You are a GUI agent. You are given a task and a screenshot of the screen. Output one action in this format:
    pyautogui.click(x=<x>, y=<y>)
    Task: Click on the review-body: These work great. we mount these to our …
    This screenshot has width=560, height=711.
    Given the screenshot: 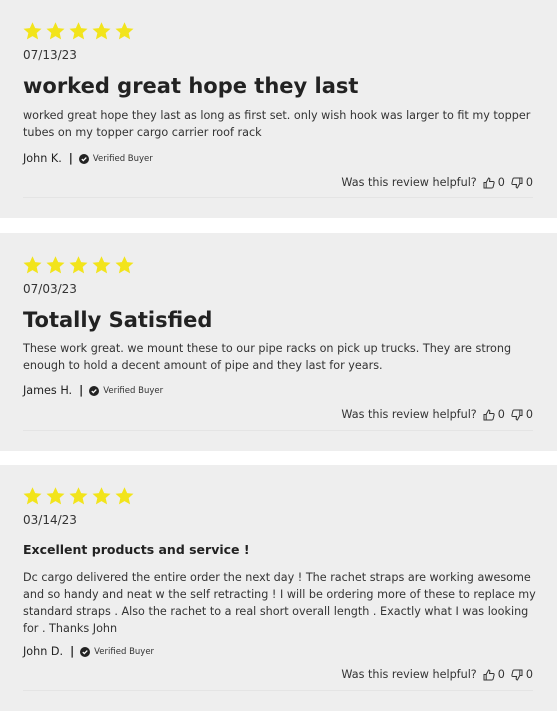 What is the action you would take?
    pyautogui.click(x=267, y=357)
    